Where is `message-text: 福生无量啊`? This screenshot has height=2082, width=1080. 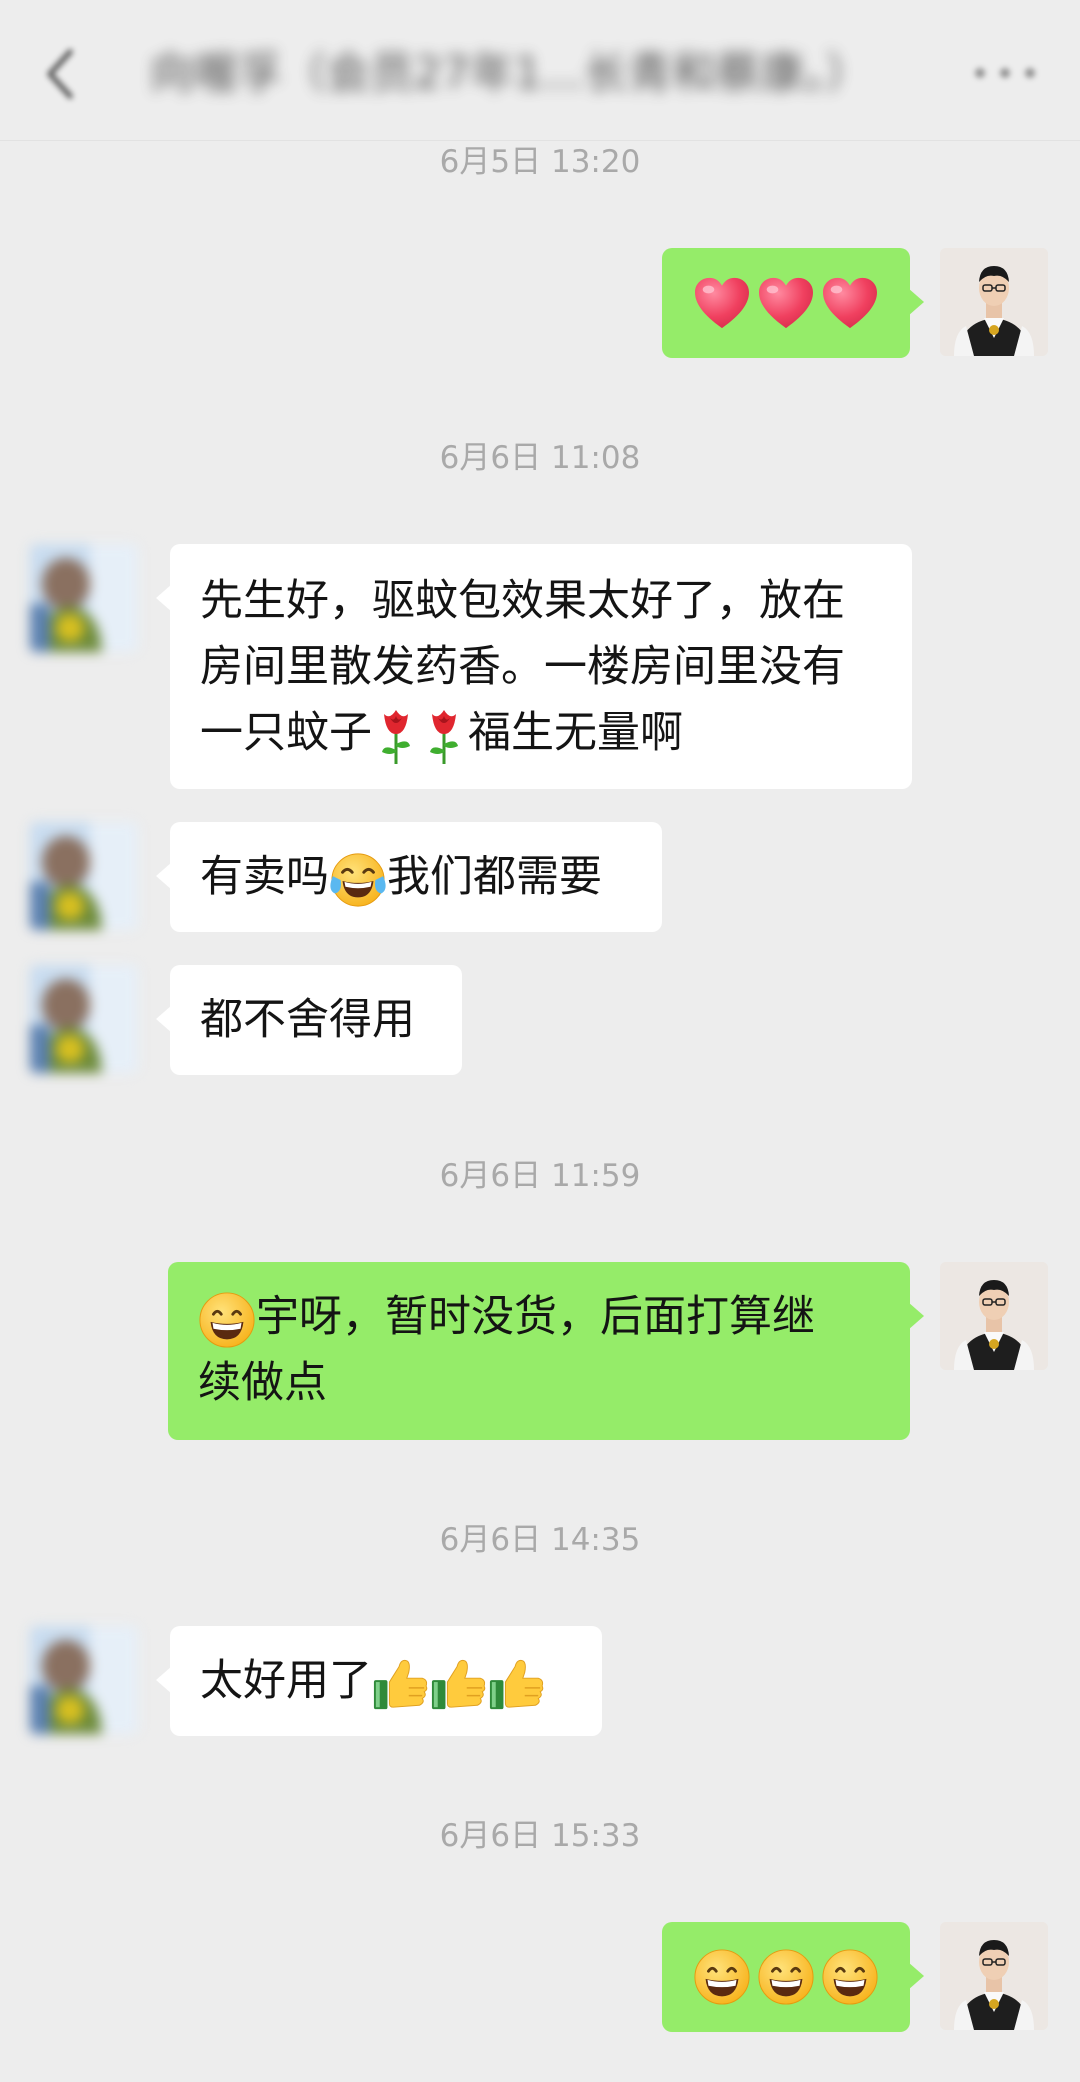 message-text: 福生无量啊 is located at coordinates (575, 733).